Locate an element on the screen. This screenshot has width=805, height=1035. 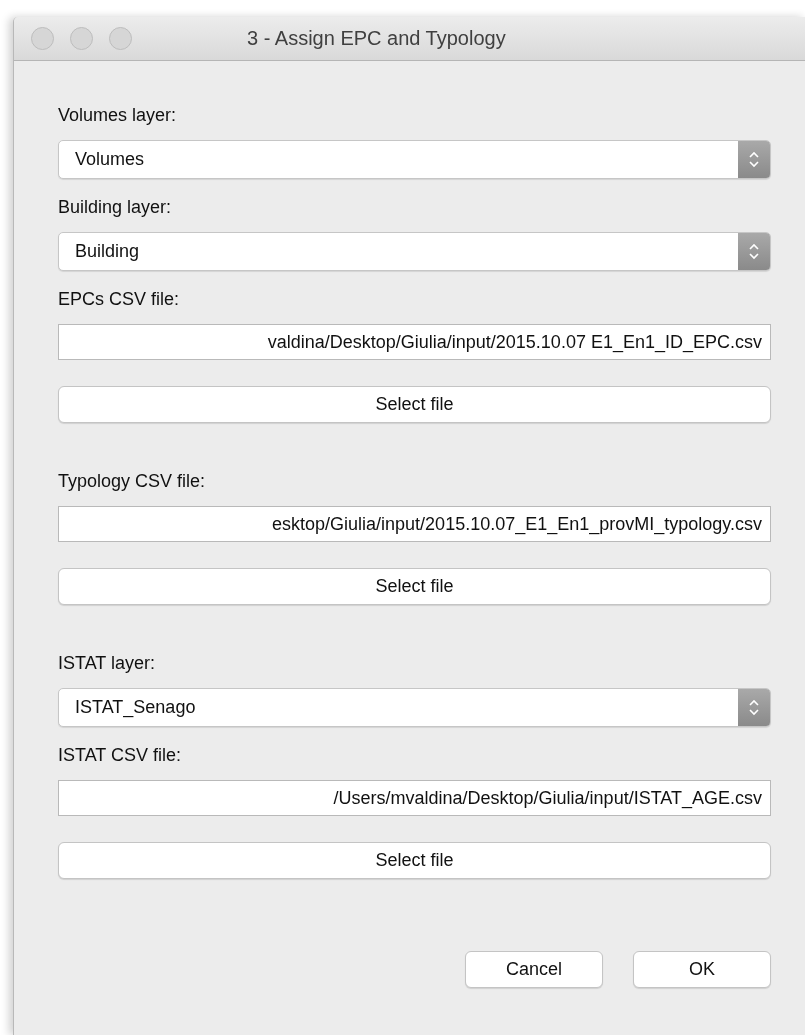
minimize-icon is located at coordinates (81, 38).